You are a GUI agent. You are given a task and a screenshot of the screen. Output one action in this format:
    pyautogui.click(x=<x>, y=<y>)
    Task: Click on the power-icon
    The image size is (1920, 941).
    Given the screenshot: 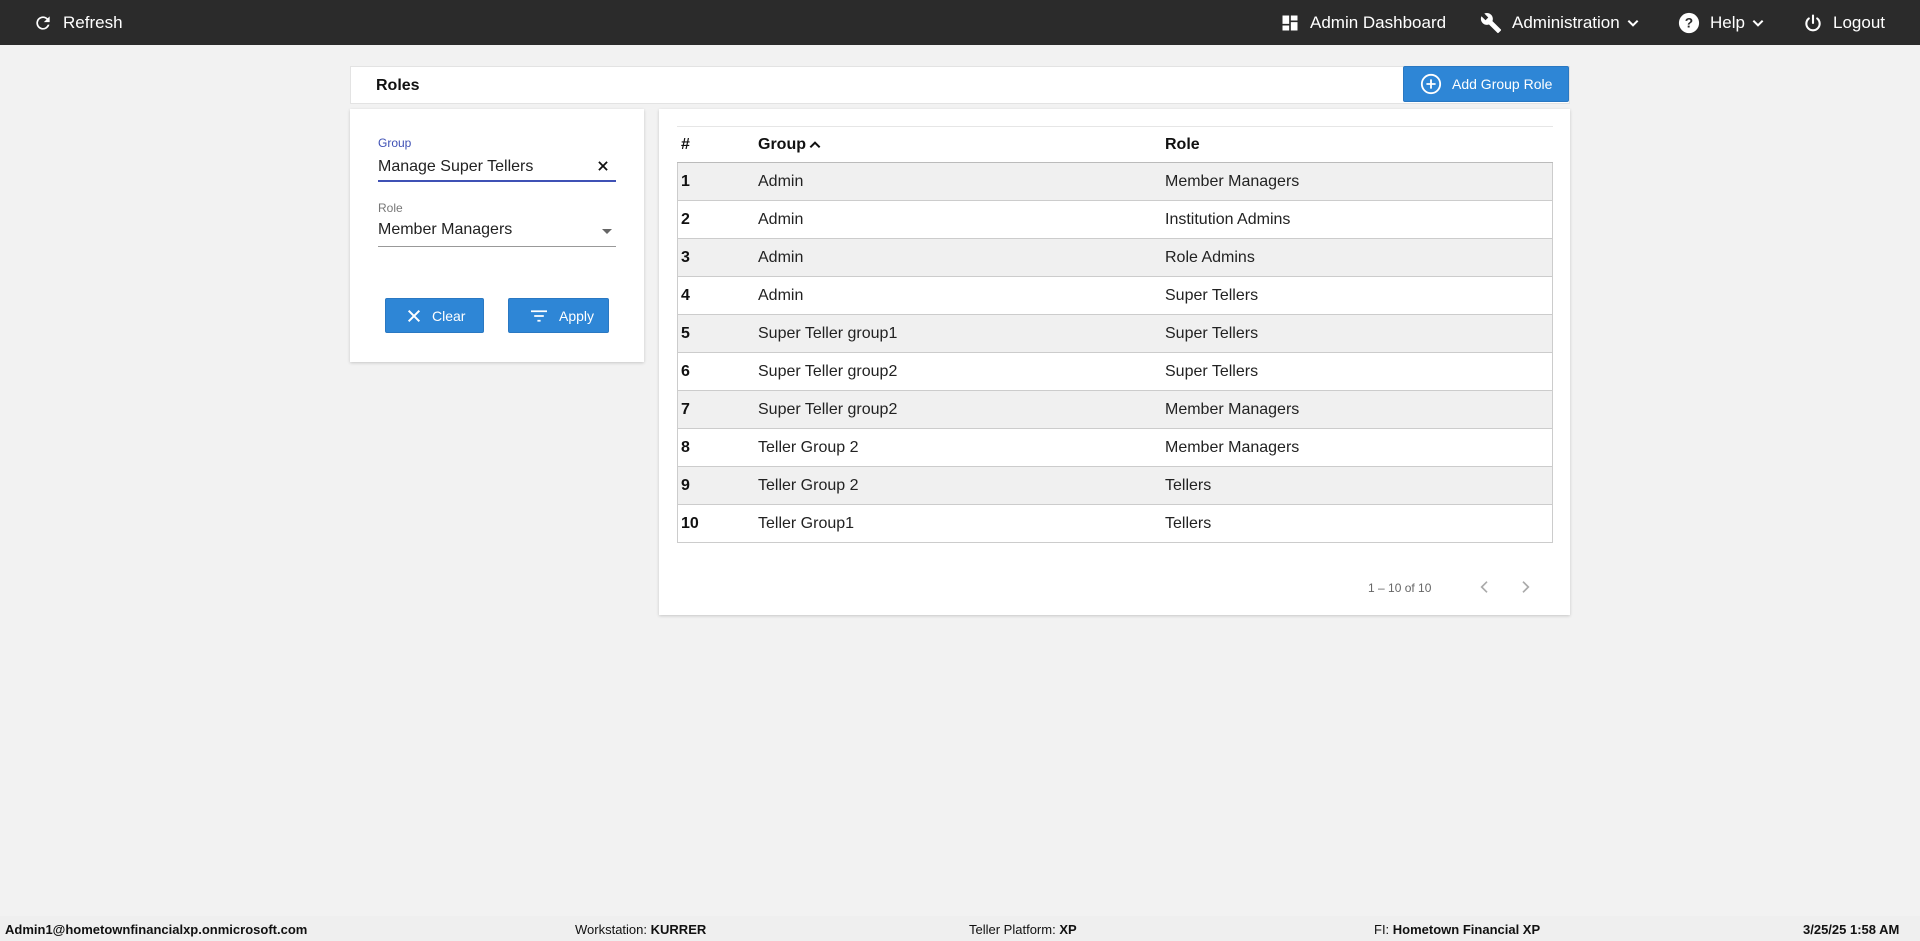 What is the action you would take?
    pyautogui.click(x=1813, y=23)
    